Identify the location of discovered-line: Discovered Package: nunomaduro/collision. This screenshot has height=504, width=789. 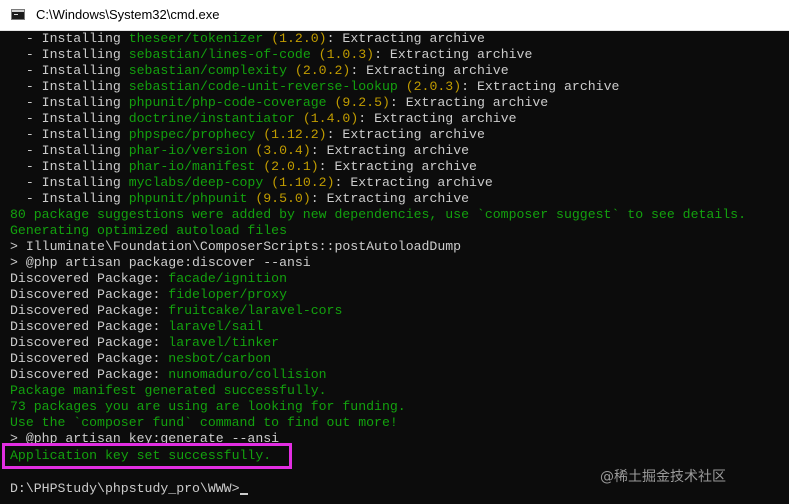
(168, 375).